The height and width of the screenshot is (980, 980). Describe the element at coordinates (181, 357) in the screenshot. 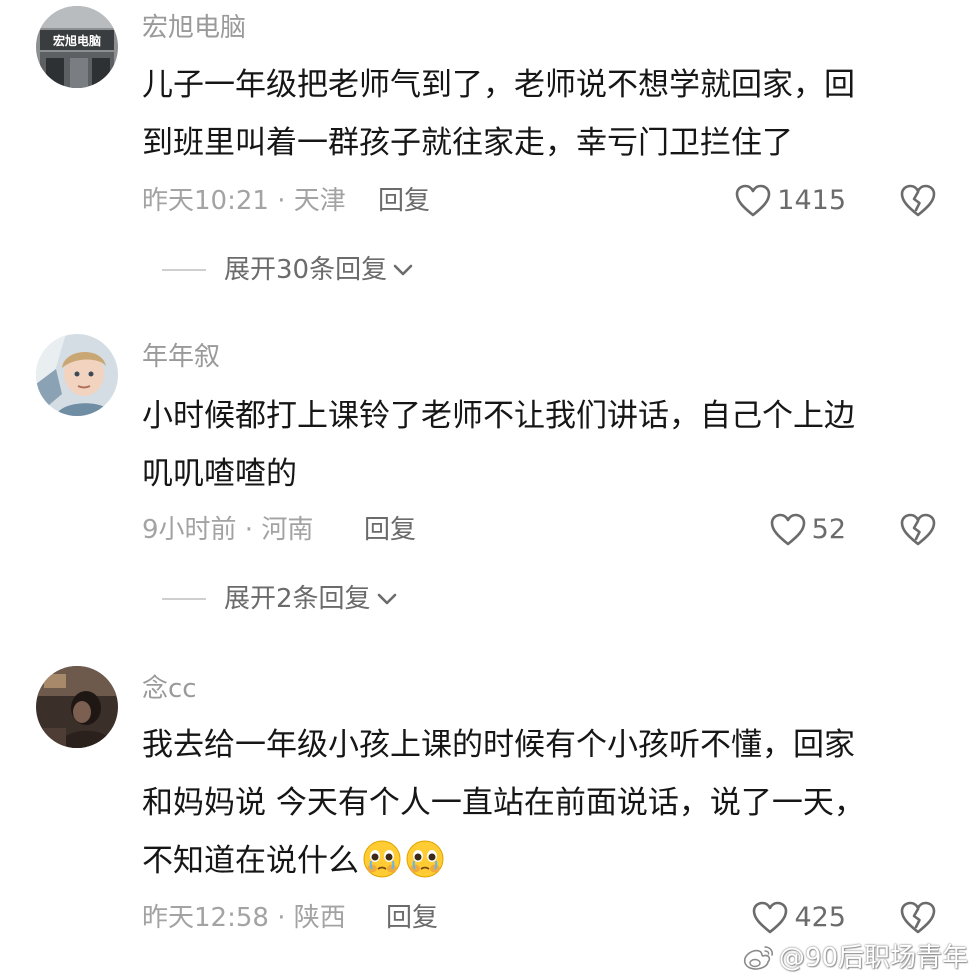

I see `username: 年年叙` at that location.